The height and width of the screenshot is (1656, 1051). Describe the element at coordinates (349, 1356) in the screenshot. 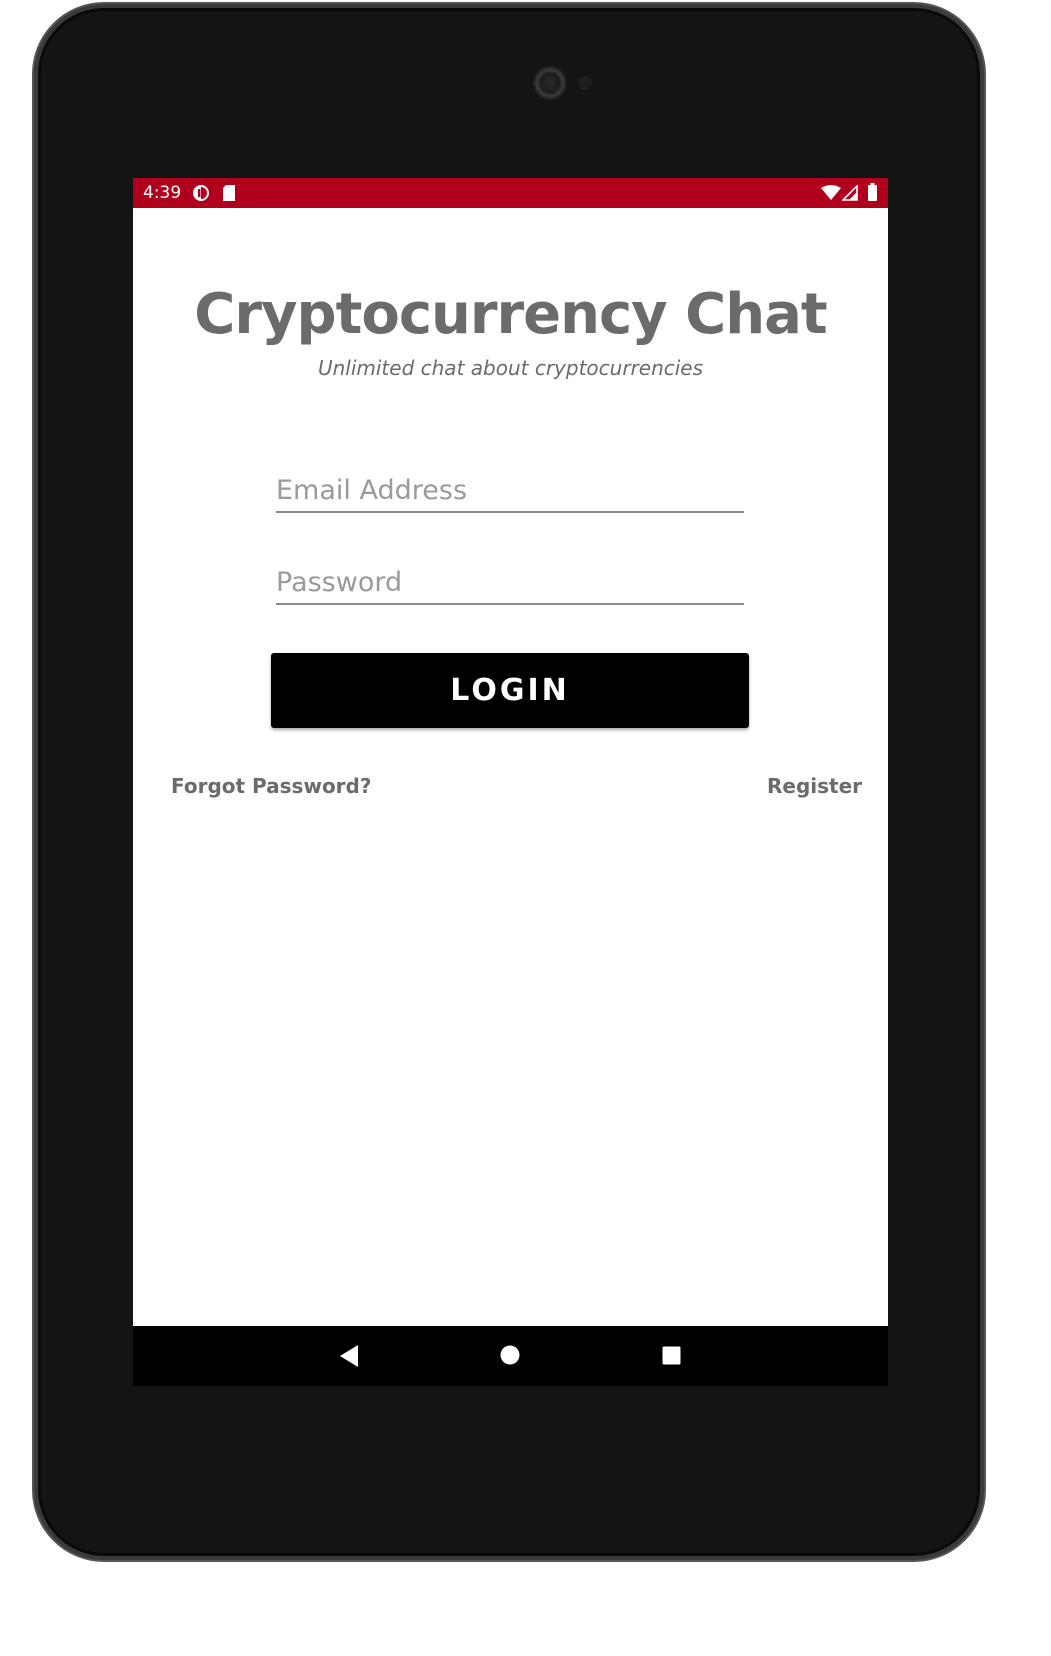

I see `back-icon` at that location.